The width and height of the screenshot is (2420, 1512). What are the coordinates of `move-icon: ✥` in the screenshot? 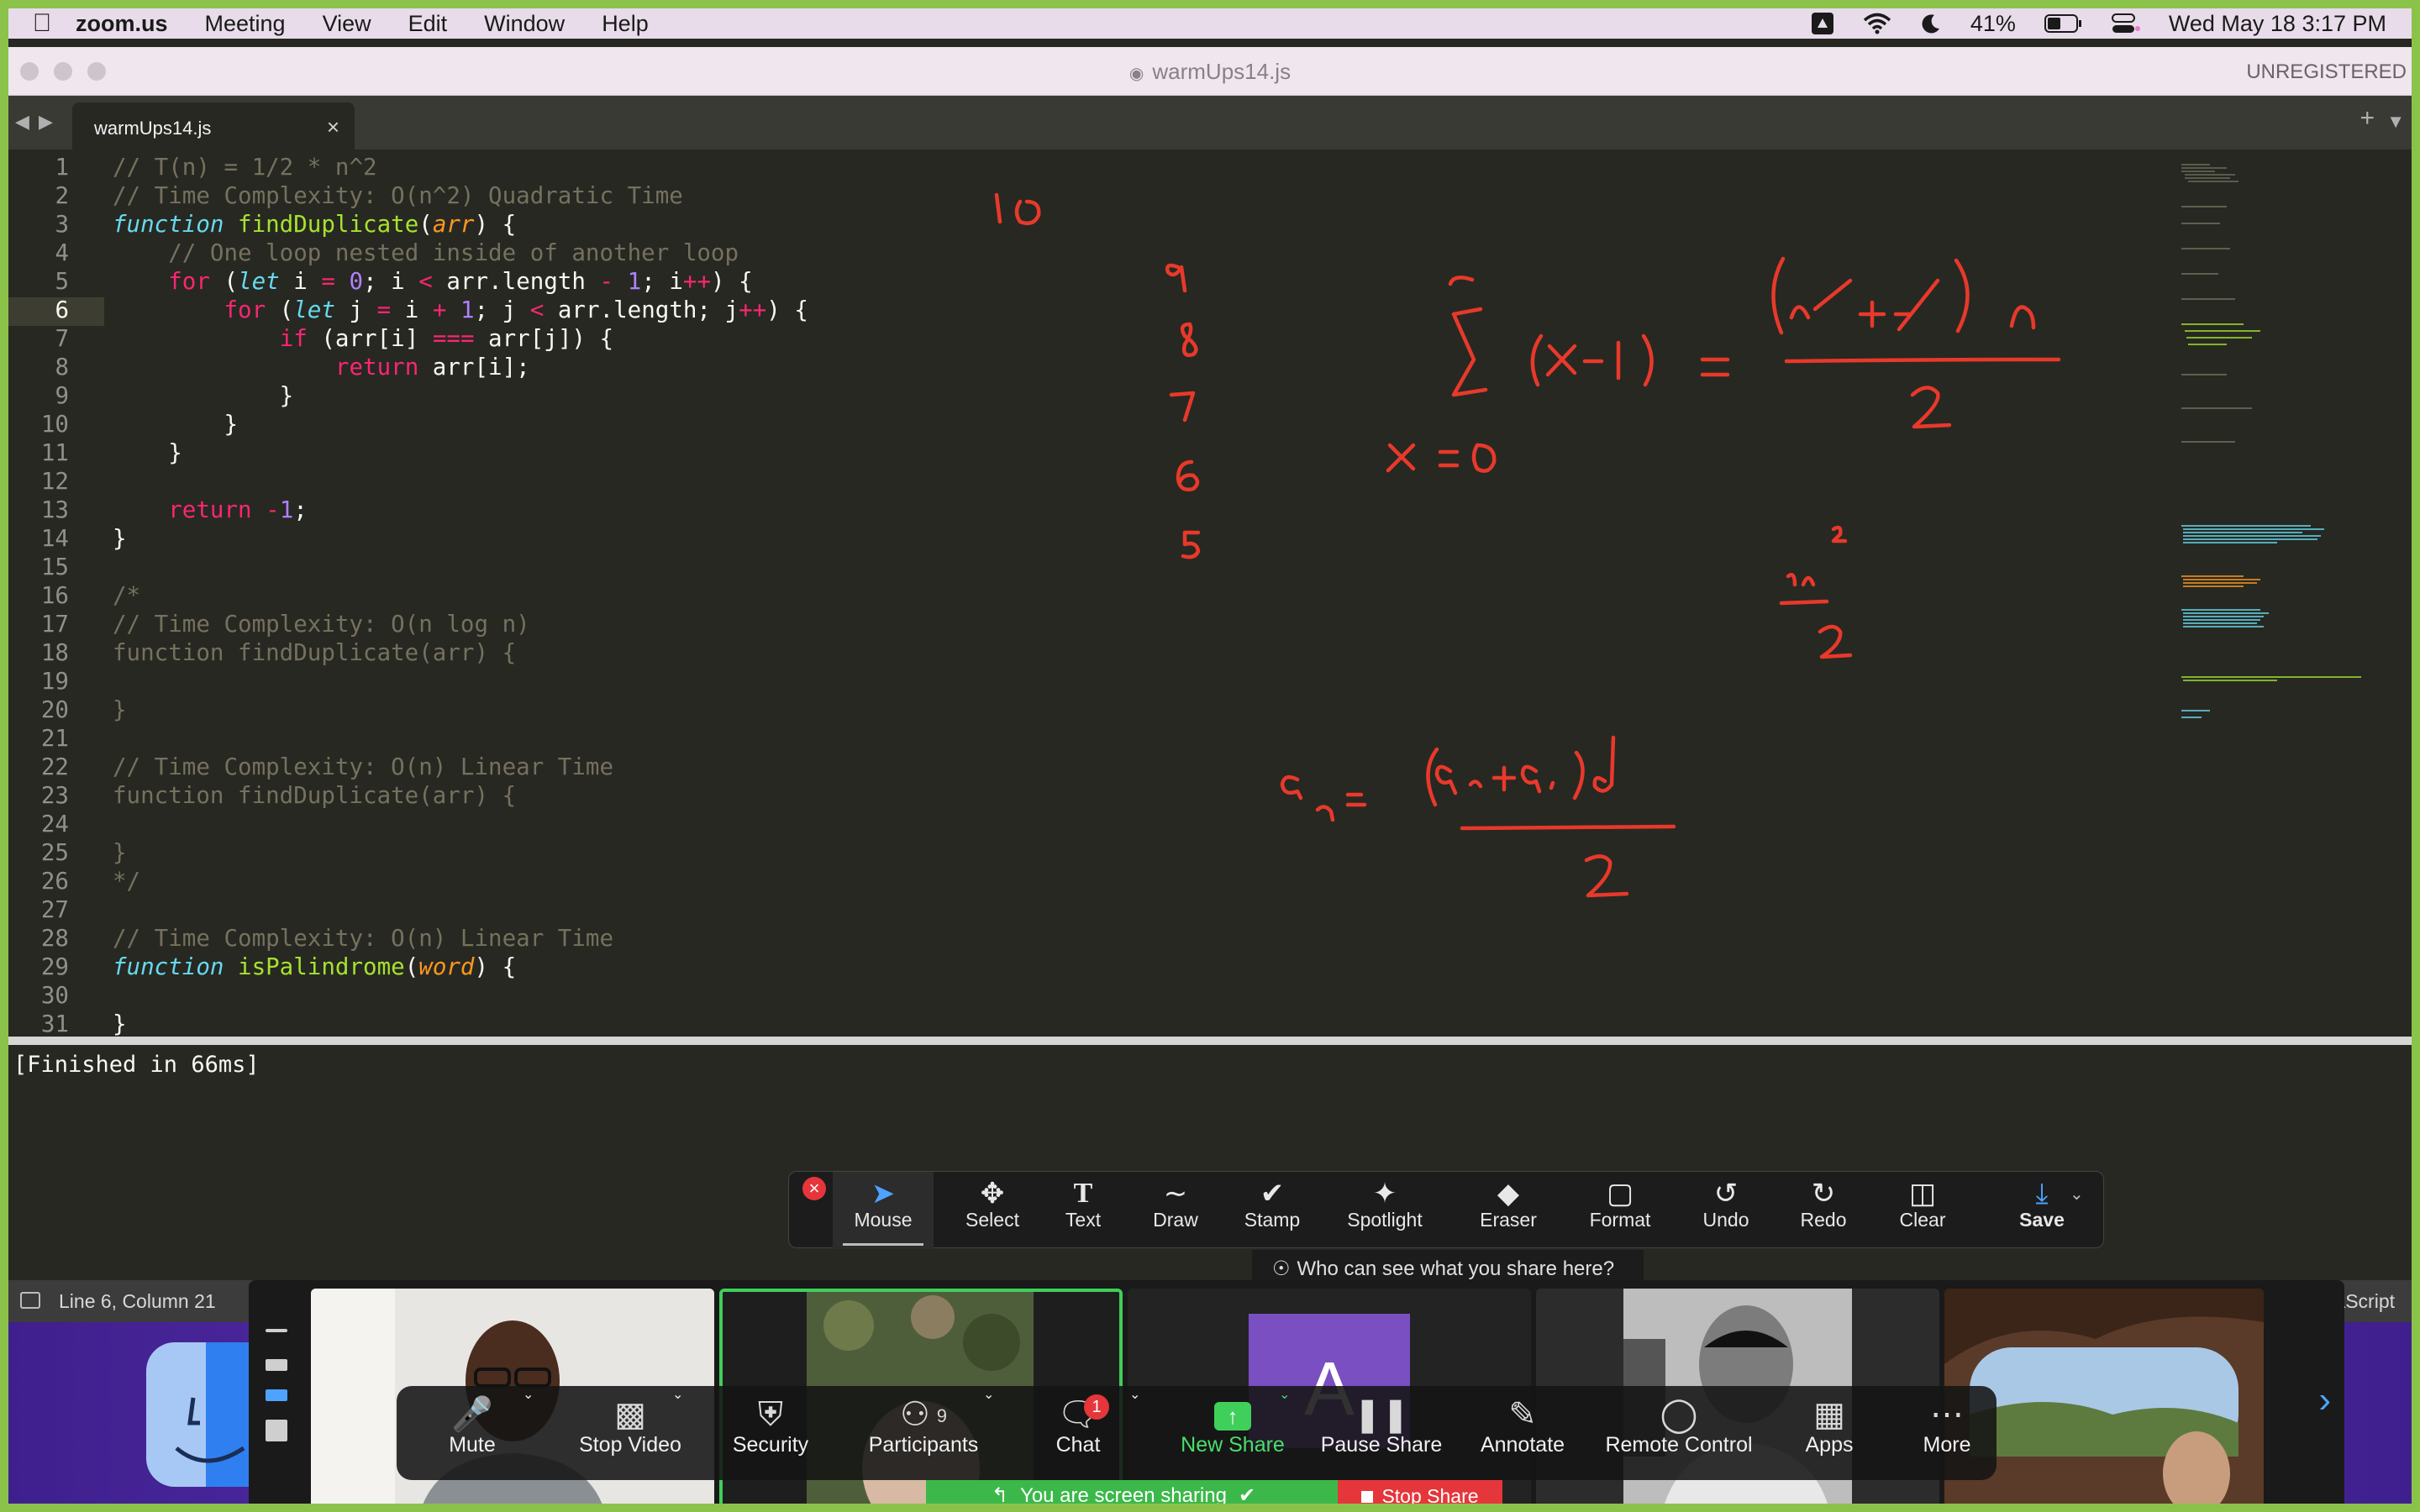 It's located at (992, 1194).